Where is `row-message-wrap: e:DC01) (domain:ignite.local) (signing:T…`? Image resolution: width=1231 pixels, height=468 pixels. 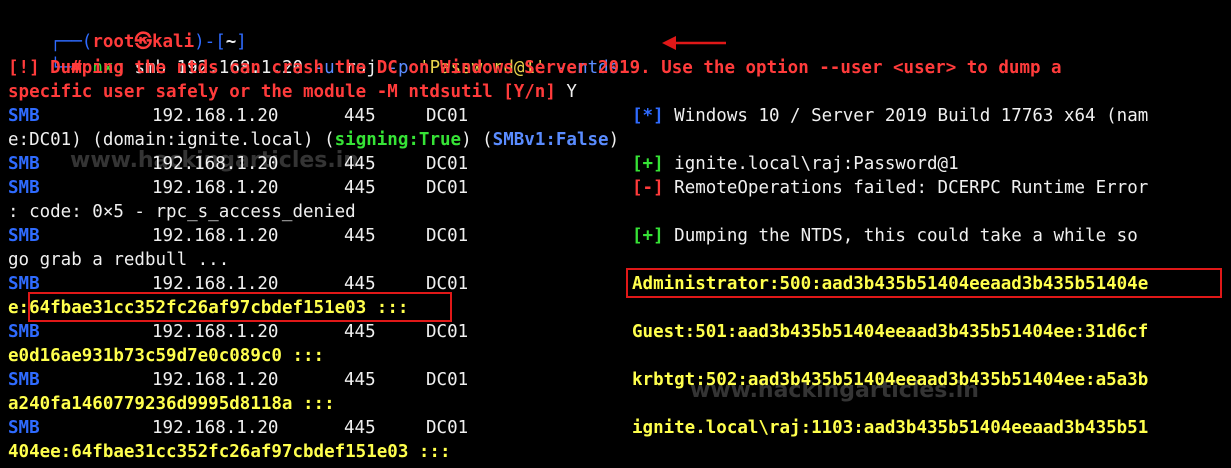 row-message-wrap: e:DC01) (domain:ignite.local) (signing:T… is located at coordinates (313, 140).